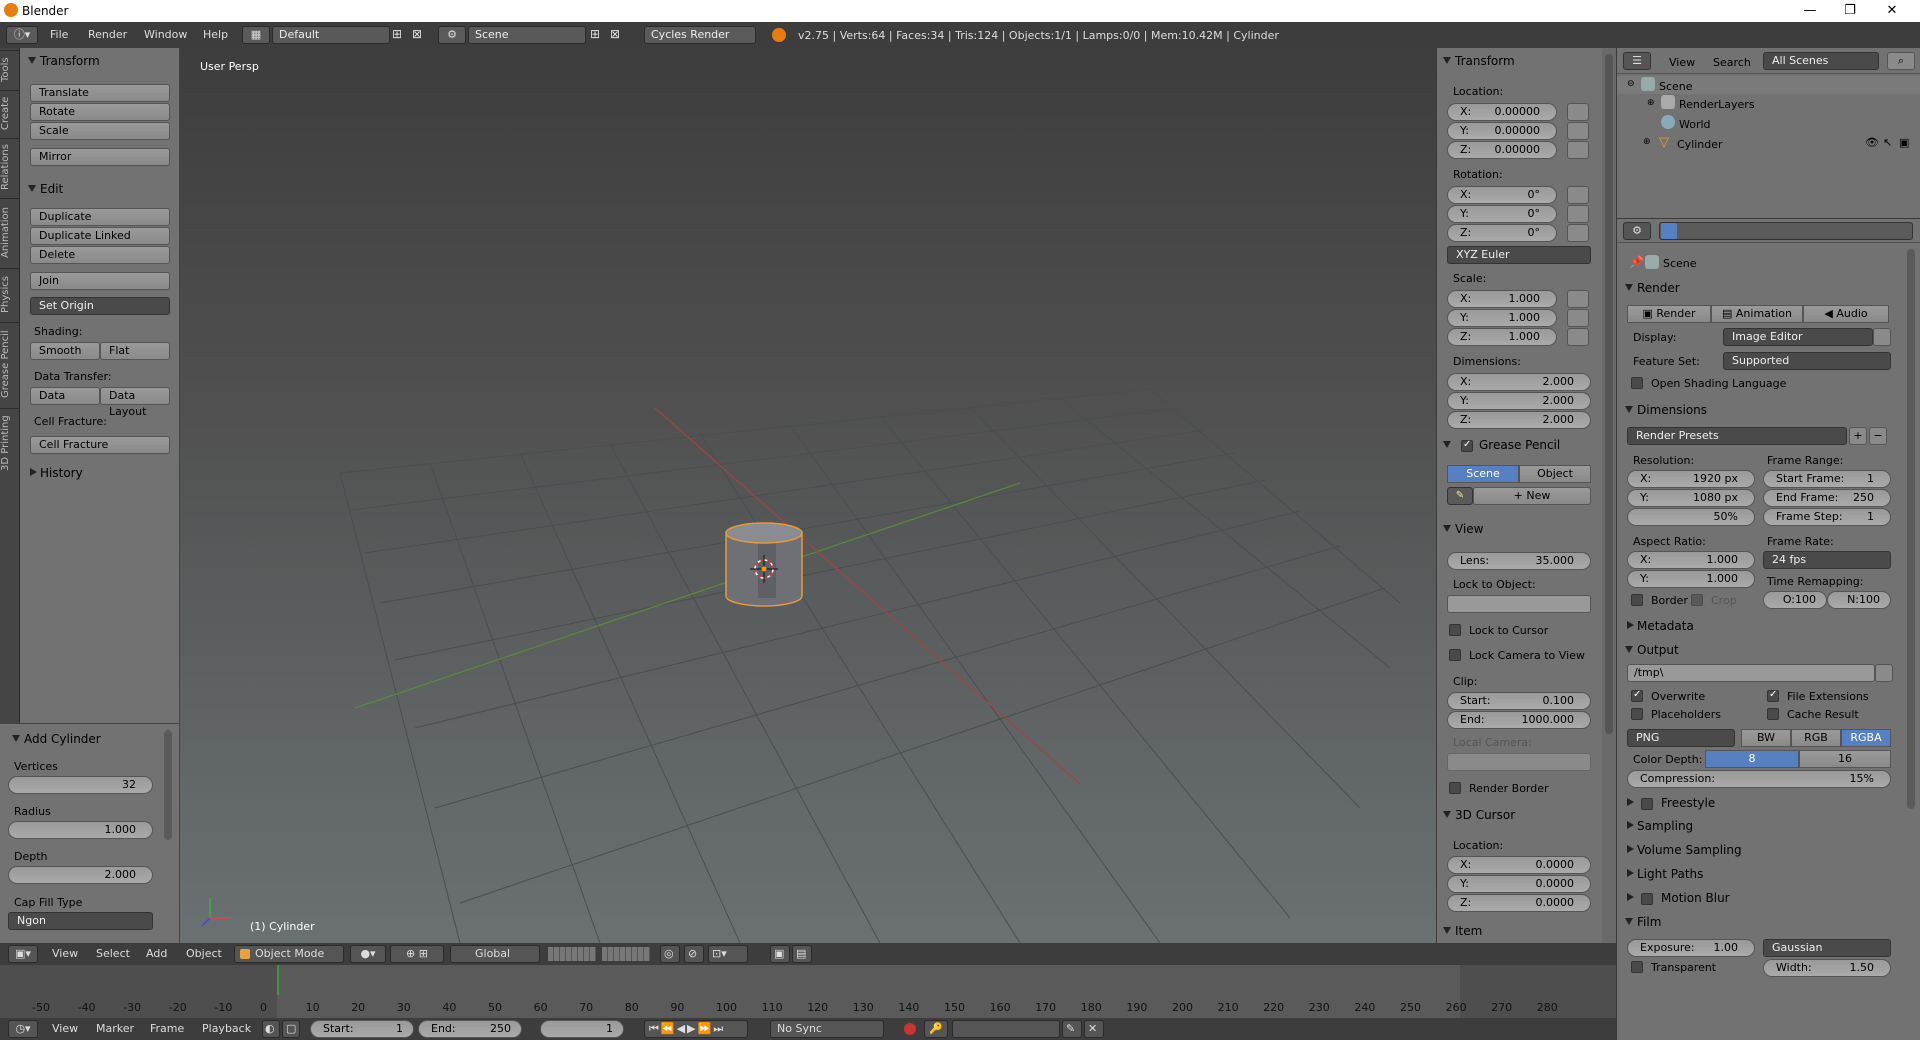  I want to click on lens-field: Lens: 35.000, so click(1519, 561).